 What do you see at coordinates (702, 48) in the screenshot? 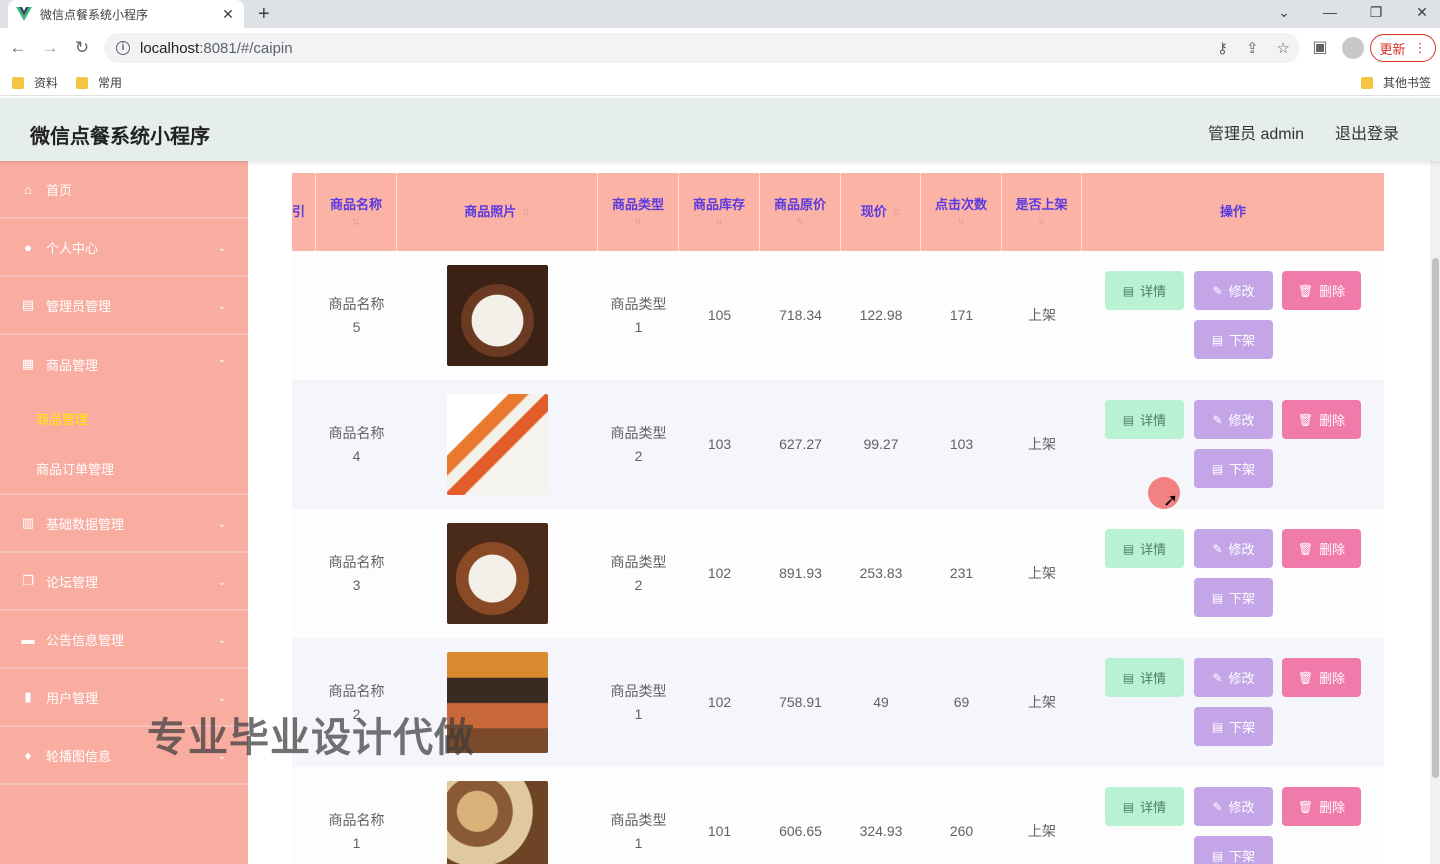
I see `address-bar: i localhost:8081/#/caipin ⚷ ⇪ ☆` at bounding box center [702, 48].